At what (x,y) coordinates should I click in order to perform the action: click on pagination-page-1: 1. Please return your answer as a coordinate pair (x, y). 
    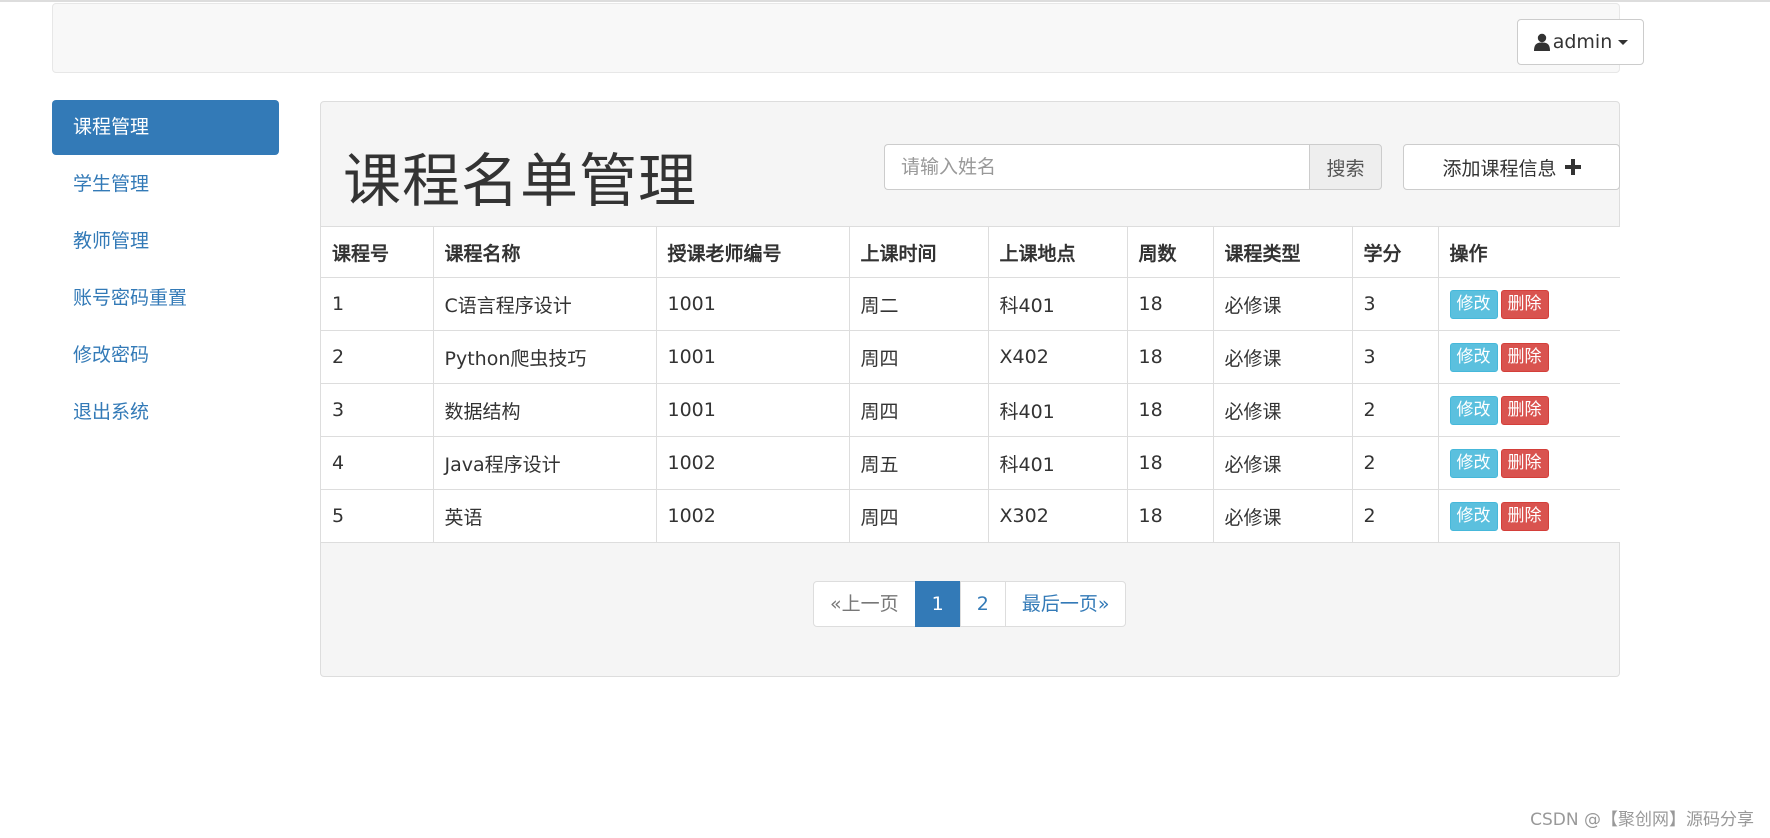
    Looking at the image, I should click on (937, 604).